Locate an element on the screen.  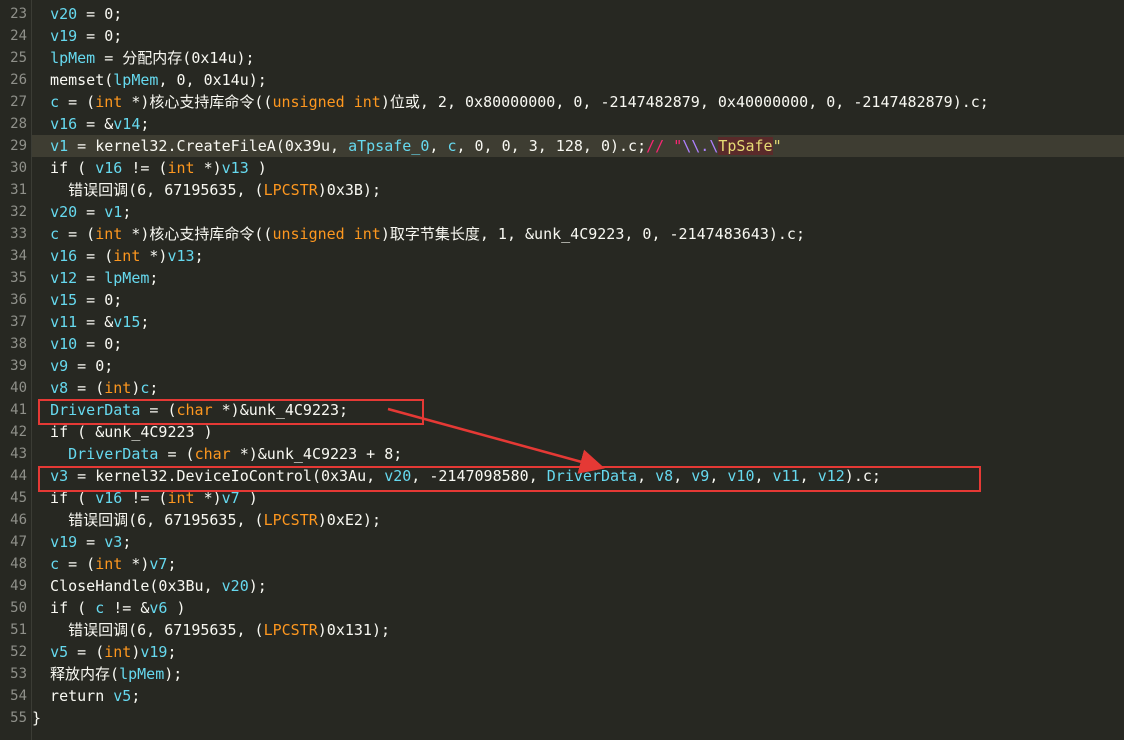
line-number: 30 is located at coordinates (18, 168).